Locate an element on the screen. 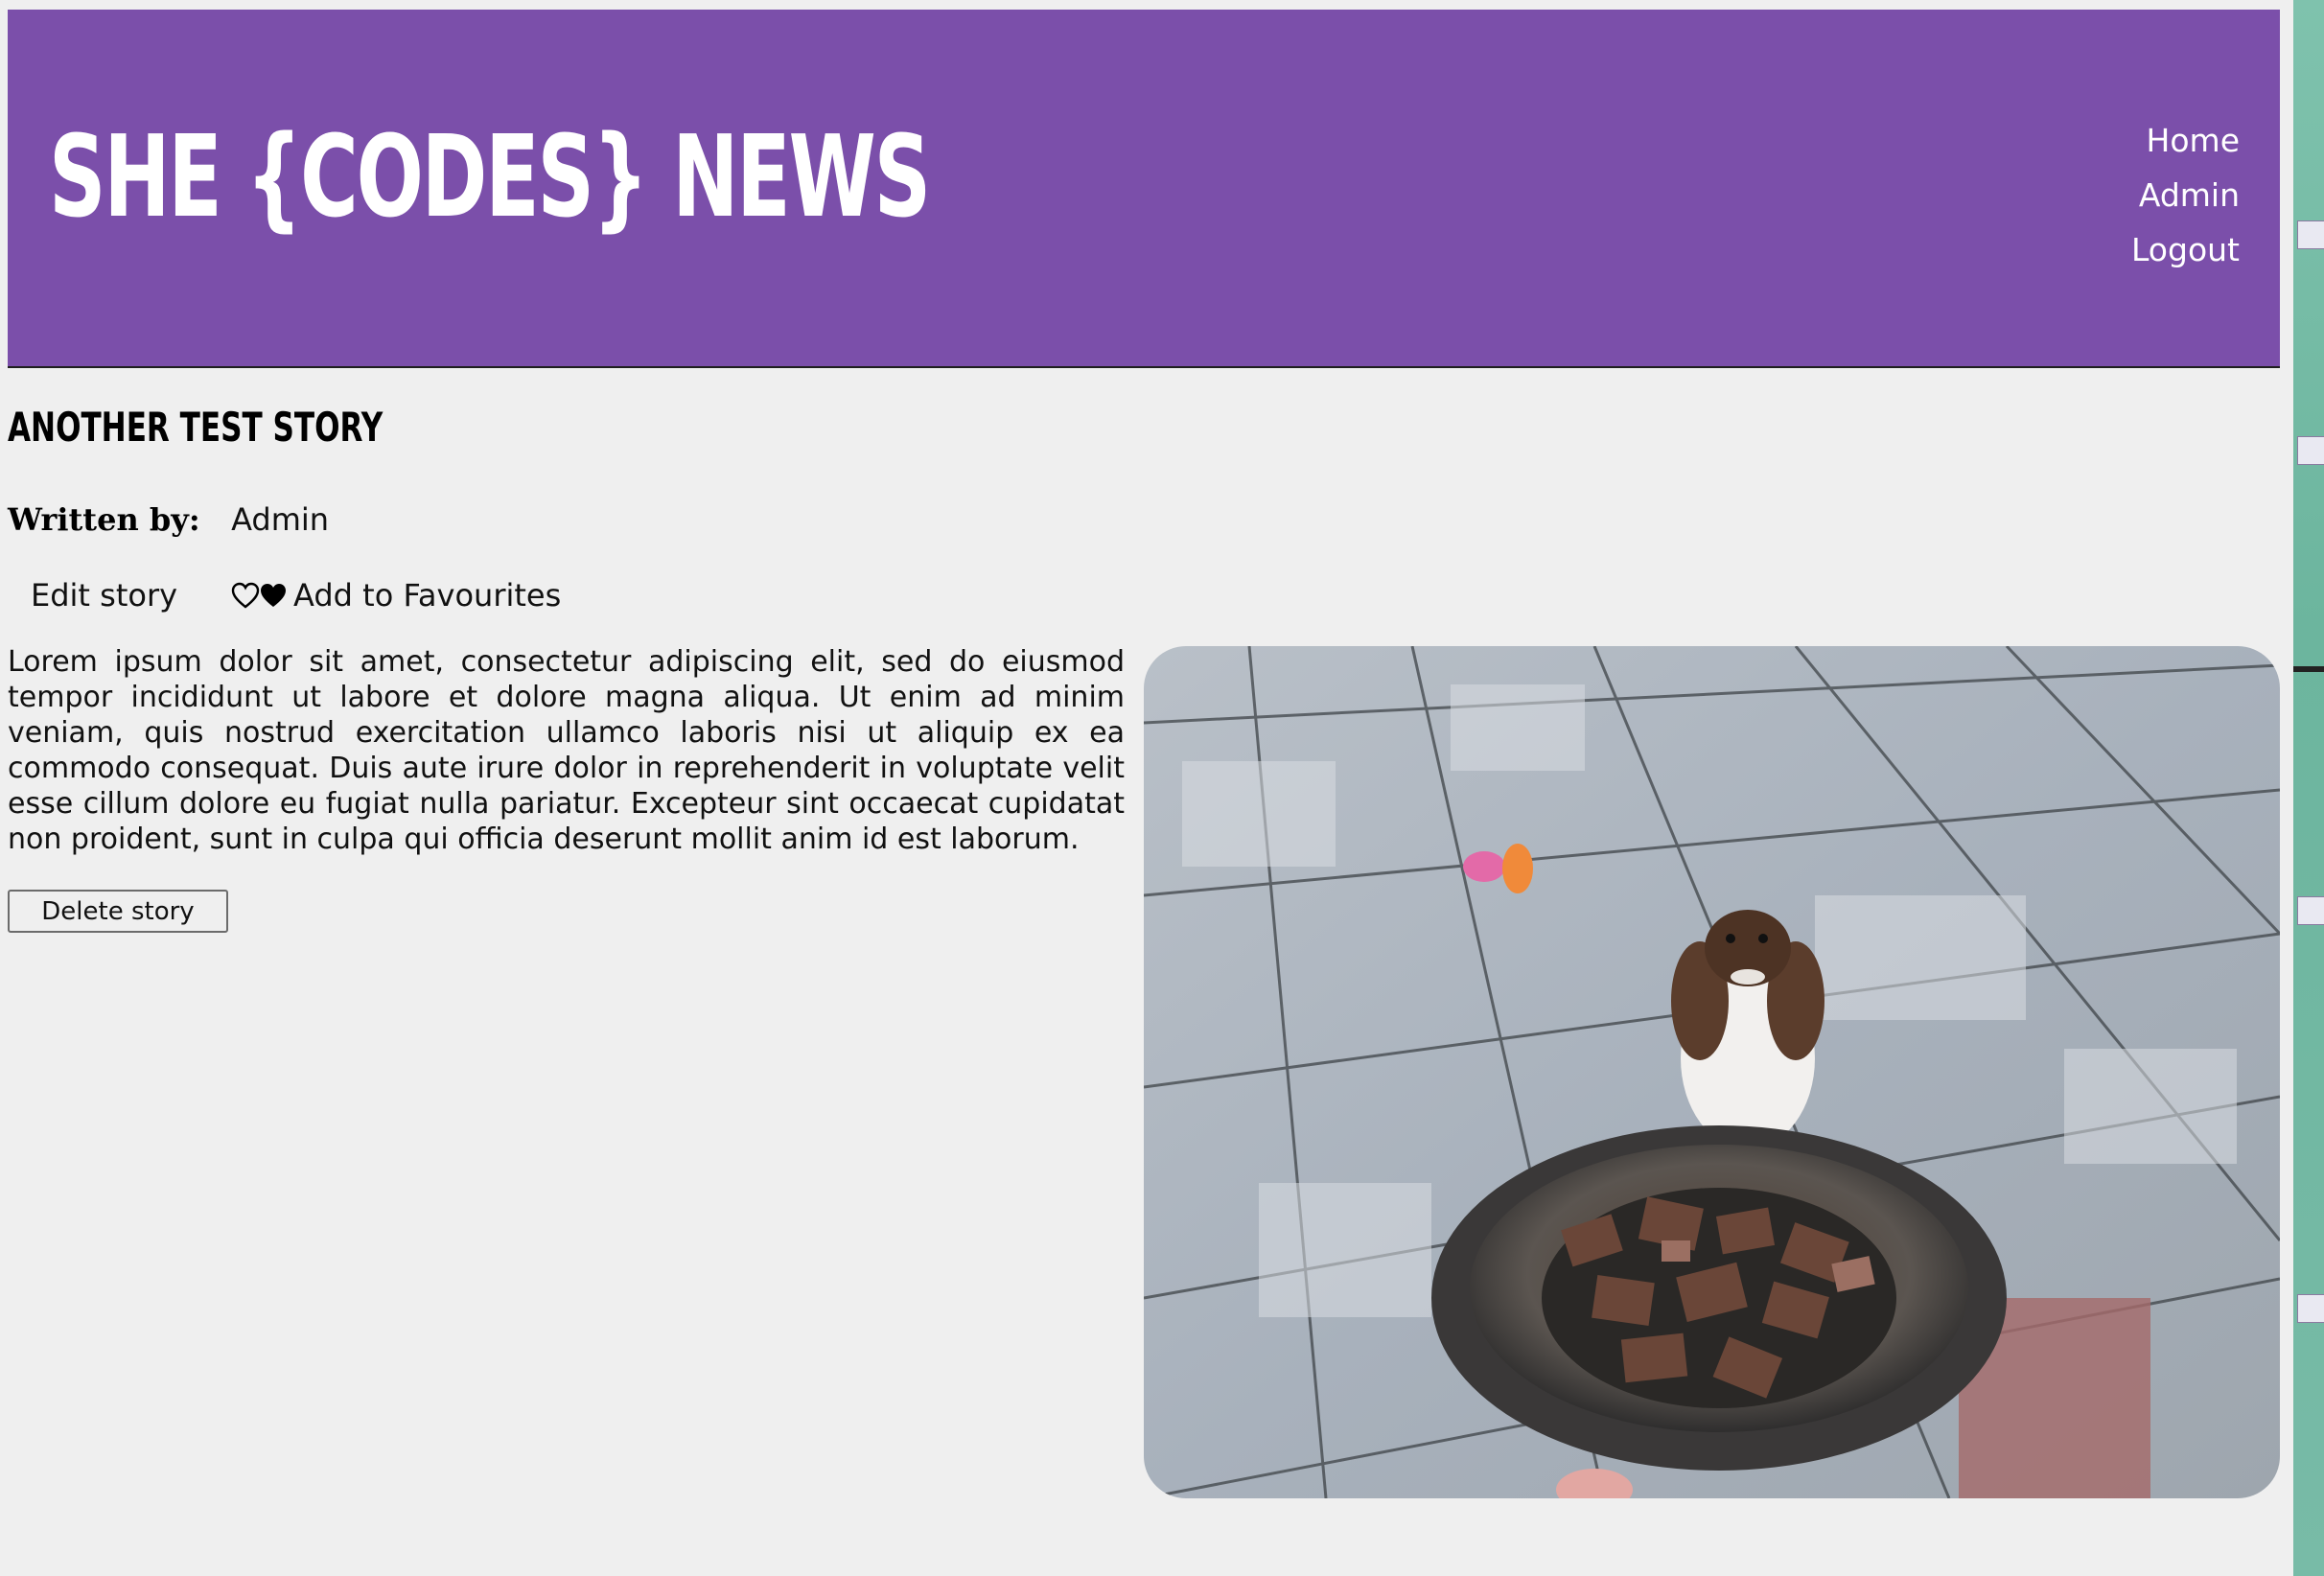 The height and width of the screenshot is (1576, 2324). heart-outline-icon is located at coordinates (245, 596).